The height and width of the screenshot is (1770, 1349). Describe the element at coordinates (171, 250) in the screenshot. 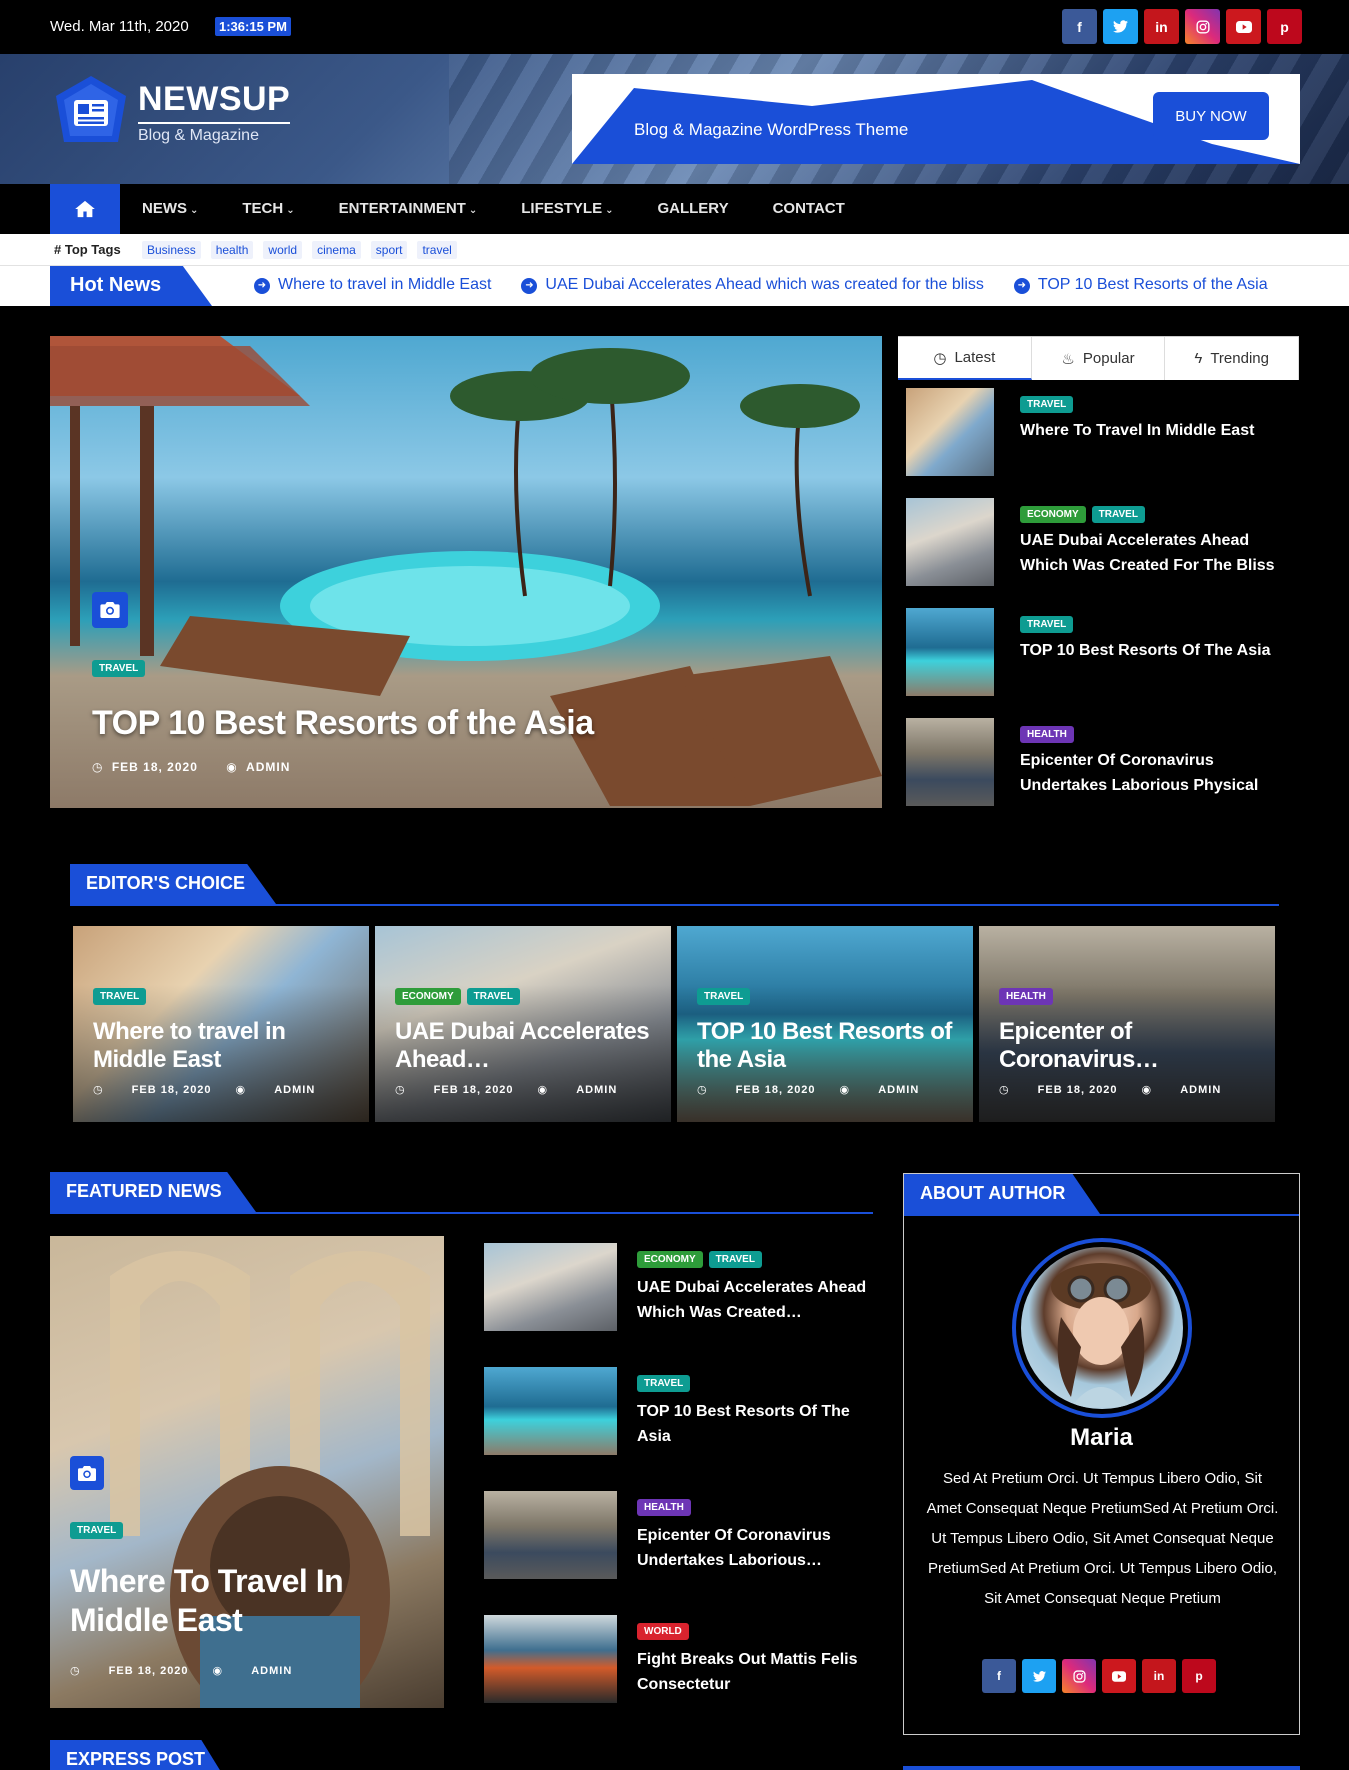

I see `tag-business: Business` at that location.